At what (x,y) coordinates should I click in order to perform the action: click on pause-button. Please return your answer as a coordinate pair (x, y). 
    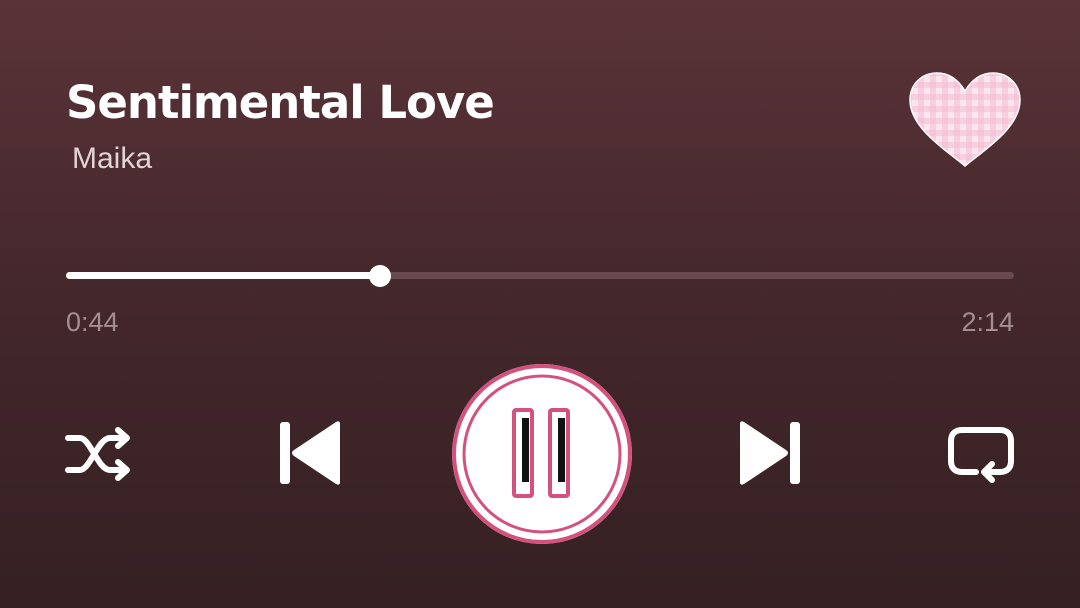
    Looking at the image, I should click on (542, 454).